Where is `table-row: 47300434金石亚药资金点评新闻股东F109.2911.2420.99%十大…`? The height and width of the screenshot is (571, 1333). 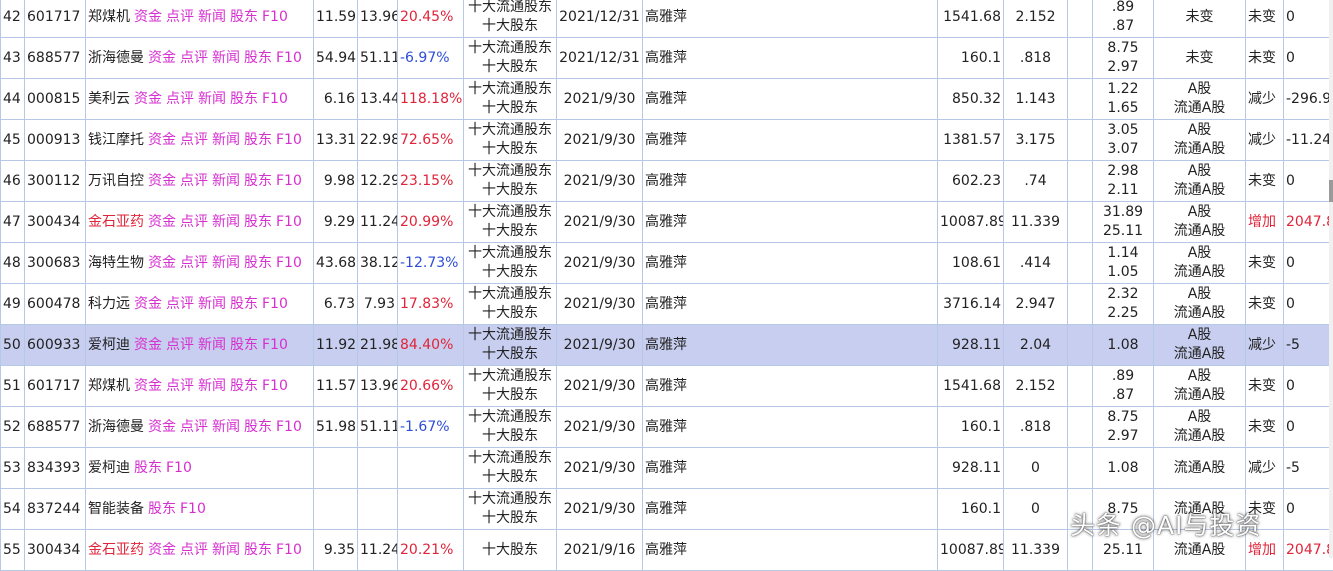
table-row: 47300434金石亚药资金点评新闻股东F109.2911.2420.99%十大… is located at coordinates (667, 222).